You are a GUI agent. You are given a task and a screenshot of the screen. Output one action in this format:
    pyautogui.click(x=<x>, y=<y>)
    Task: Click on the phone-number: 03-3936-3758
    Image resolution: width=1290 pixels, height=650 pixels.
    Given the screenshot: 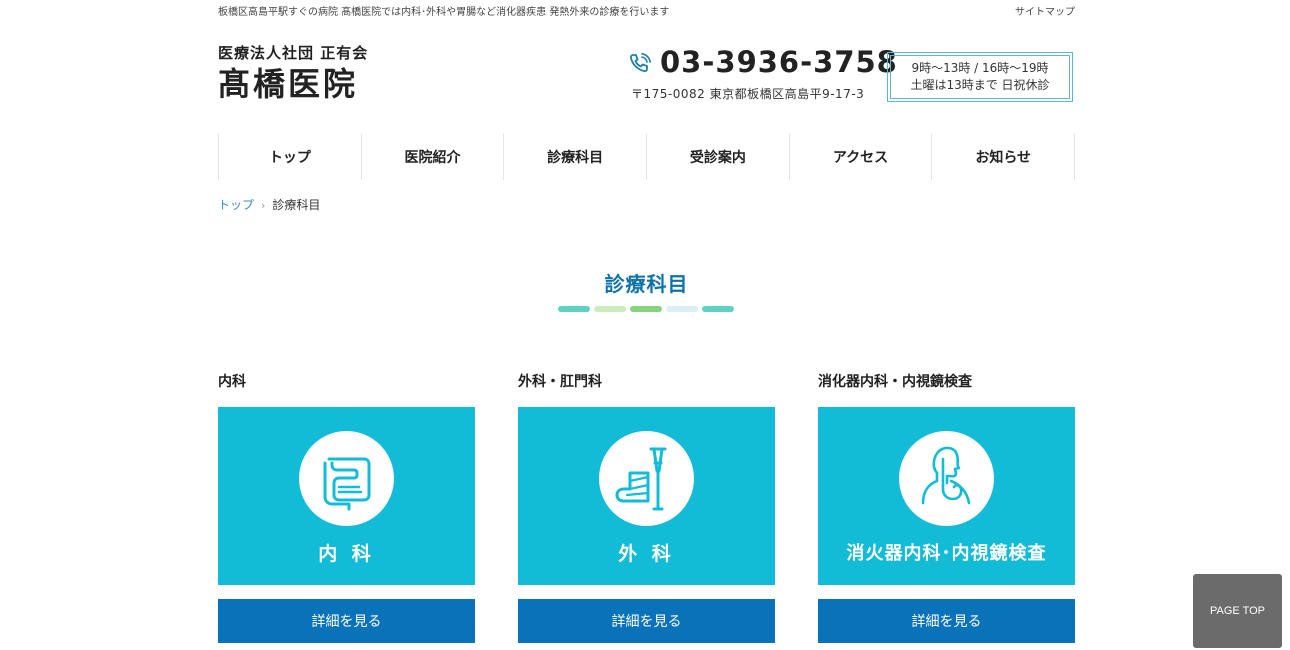 What is the action you would take?
    pyautogui.click(x=779, y=62)
    